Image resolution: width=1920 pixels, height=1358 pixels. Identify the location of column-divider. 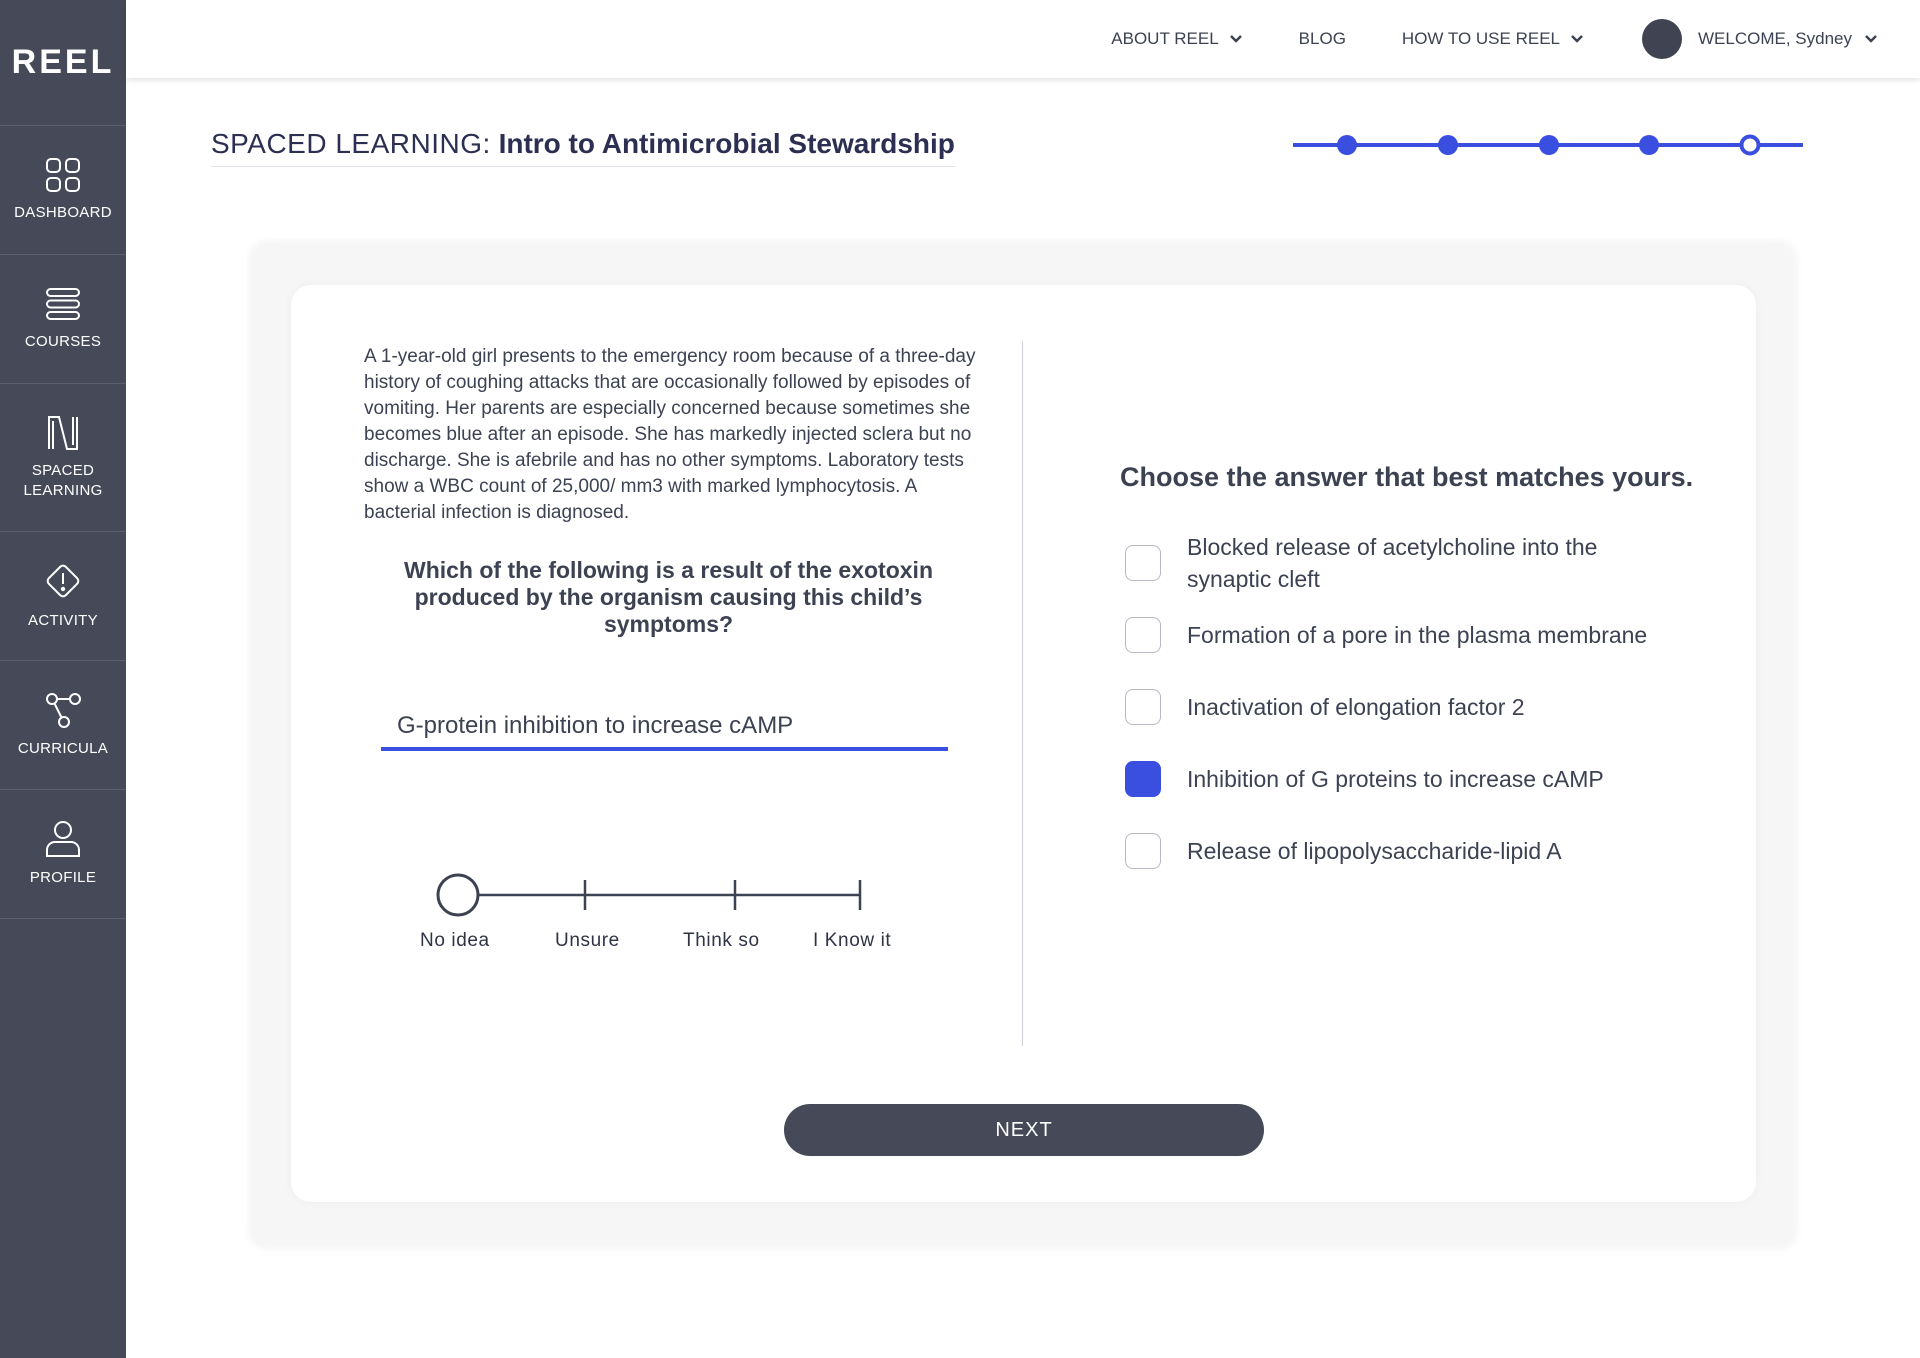
(1022, 693).